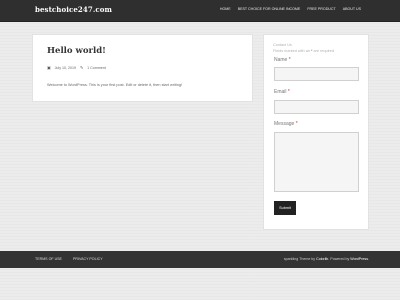  I want to click on site-title: bestchoice247.com, so click(73, 9).